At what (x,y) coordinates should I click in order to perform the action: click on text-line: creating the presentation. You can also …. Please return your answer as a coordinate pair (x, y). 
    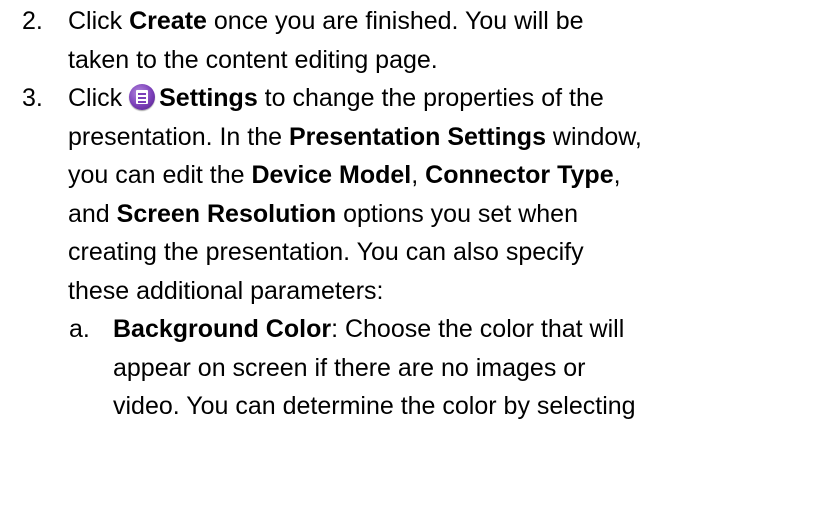
    Looking at the image, I should click on (326, 252).